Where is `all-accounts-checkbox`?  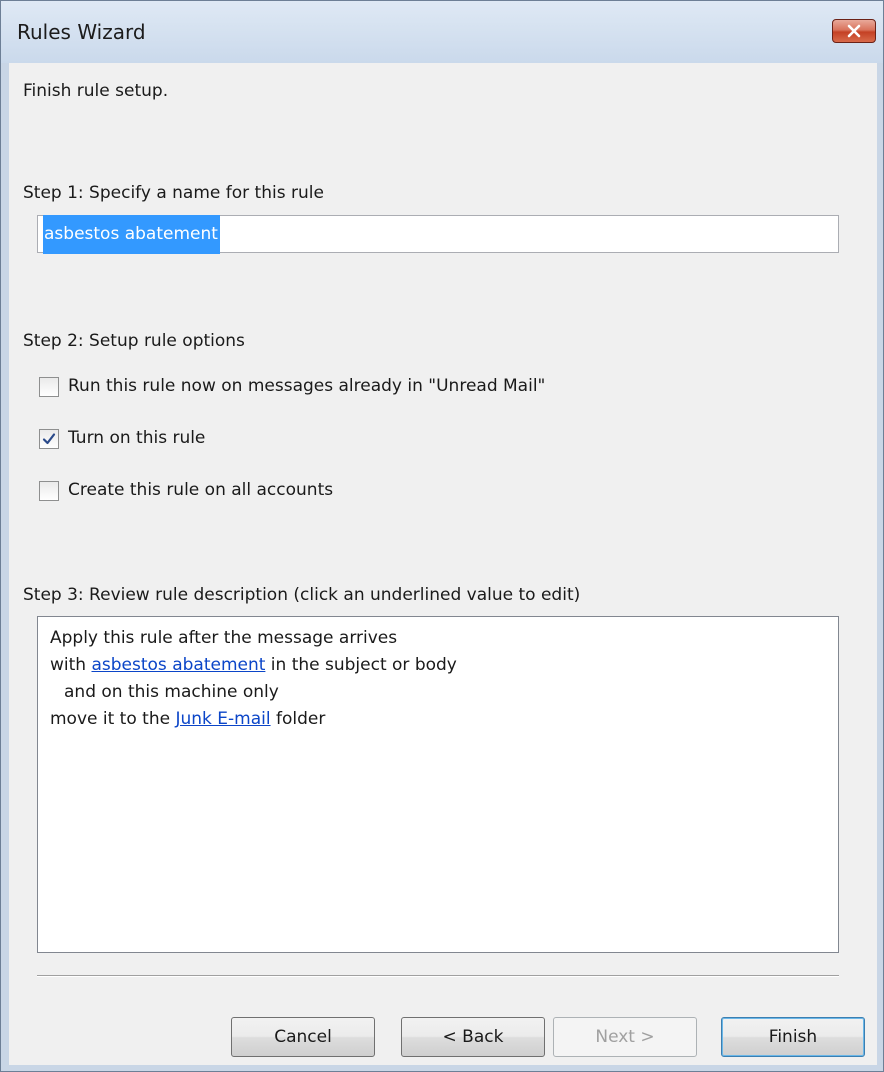
all-accounts-checkbox is located at coordinates (49, 491).